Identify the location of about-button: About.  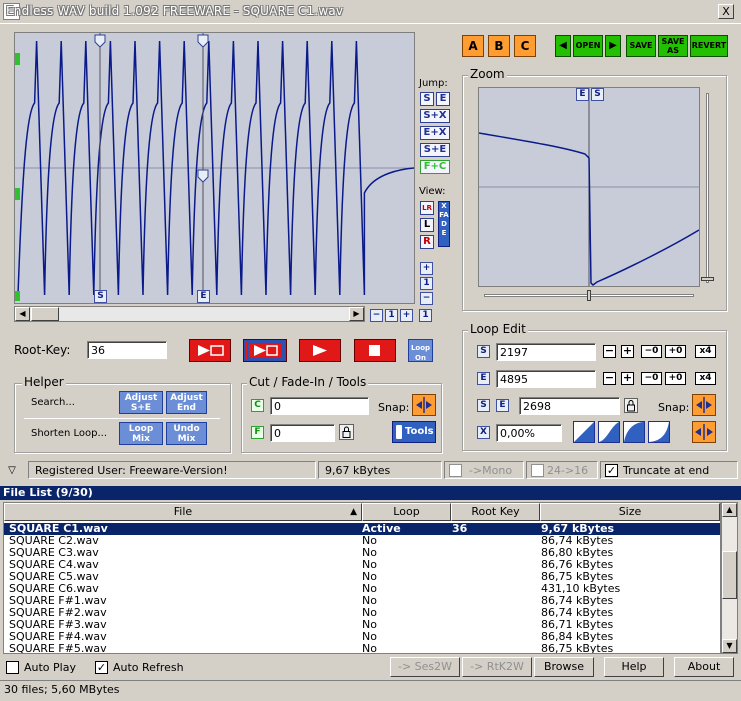
(704, 667).